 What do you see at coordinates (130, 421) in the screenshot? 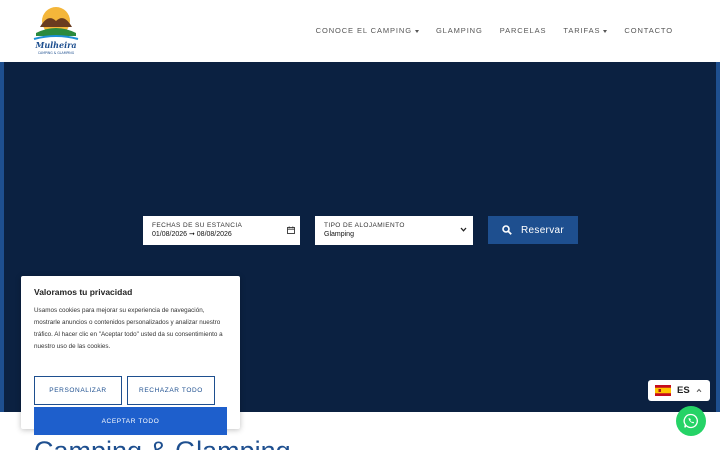
I see `accept-all-button: ACEPTAR TODO` at bounding box center [130, 421].